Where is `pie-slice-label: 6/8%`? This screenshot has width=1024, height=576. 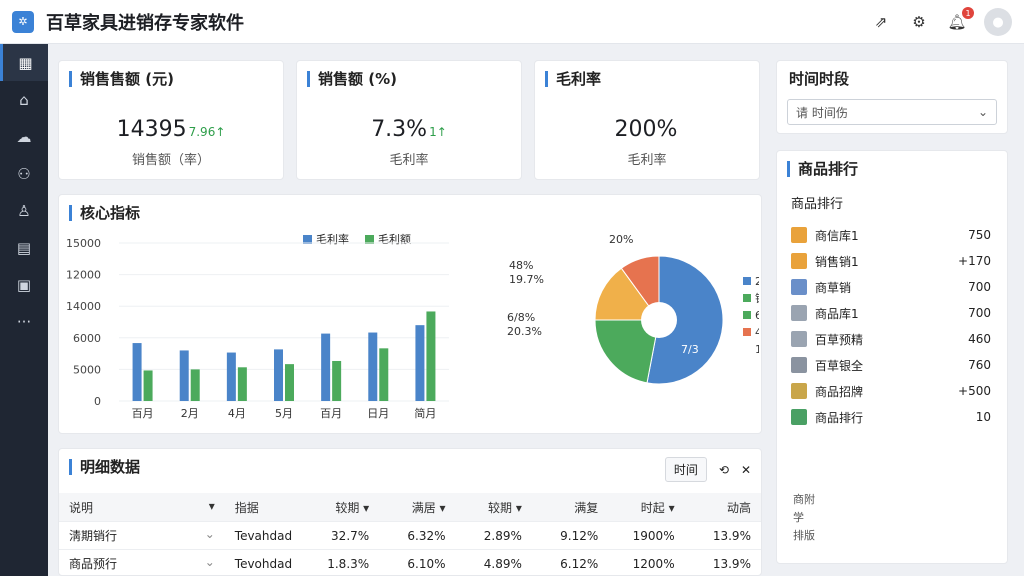
pie-slice-label: 6/8% is located at coordinates (521, 317).